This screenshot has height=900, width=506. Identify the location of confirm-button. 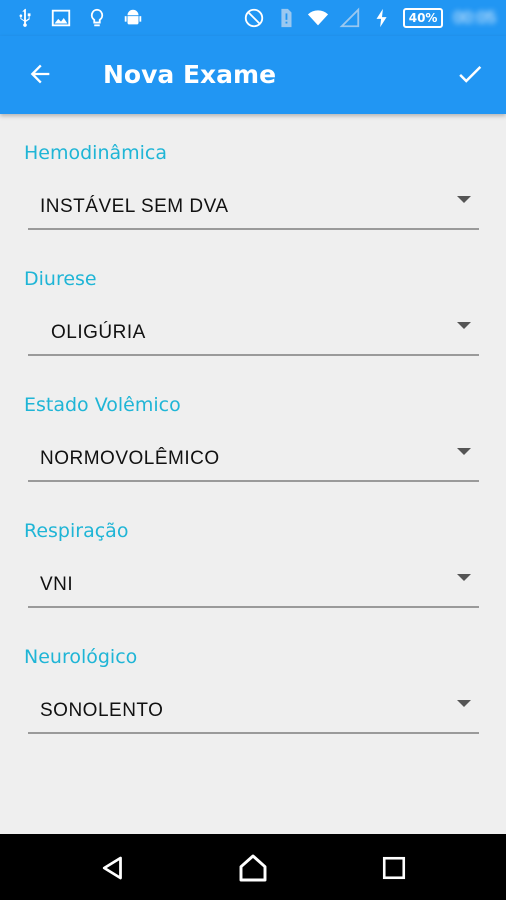
(470, 74).